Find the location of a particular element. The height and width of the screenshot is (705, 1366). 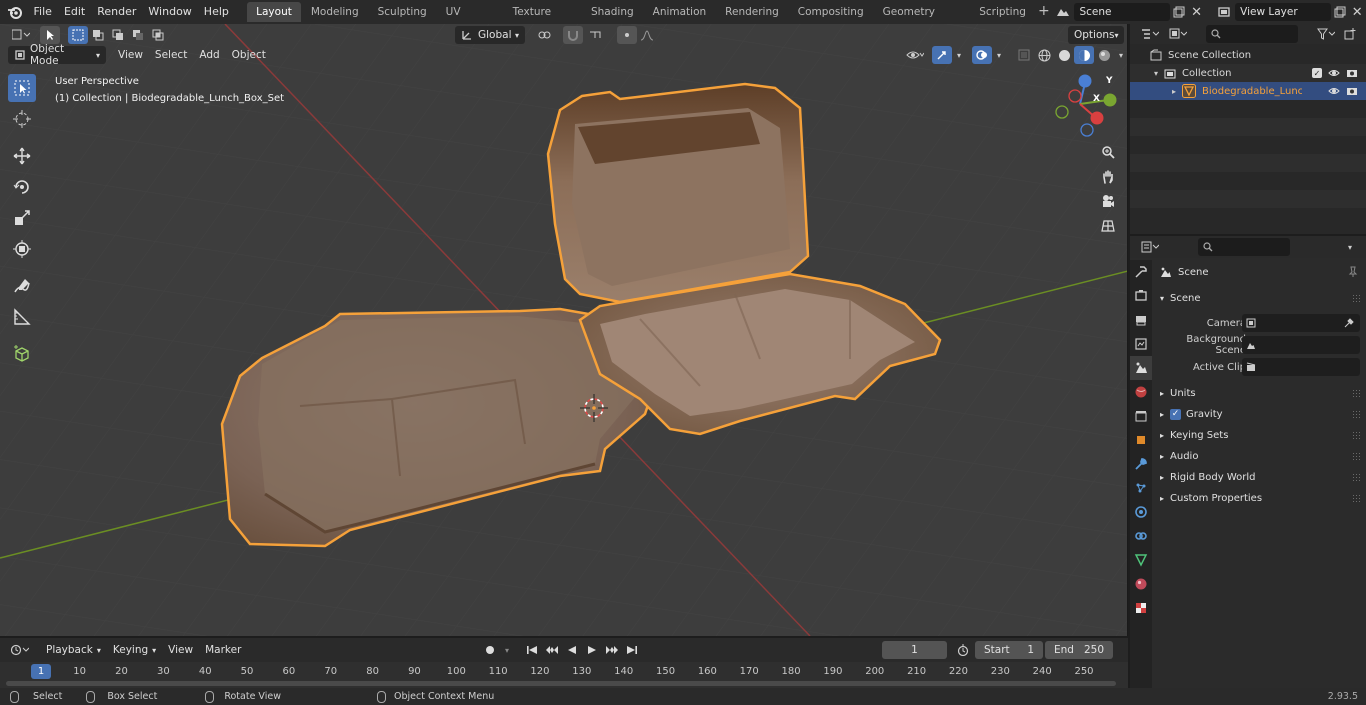

view-layer-properties-tab-icon is located at coordinates (1141, 344).